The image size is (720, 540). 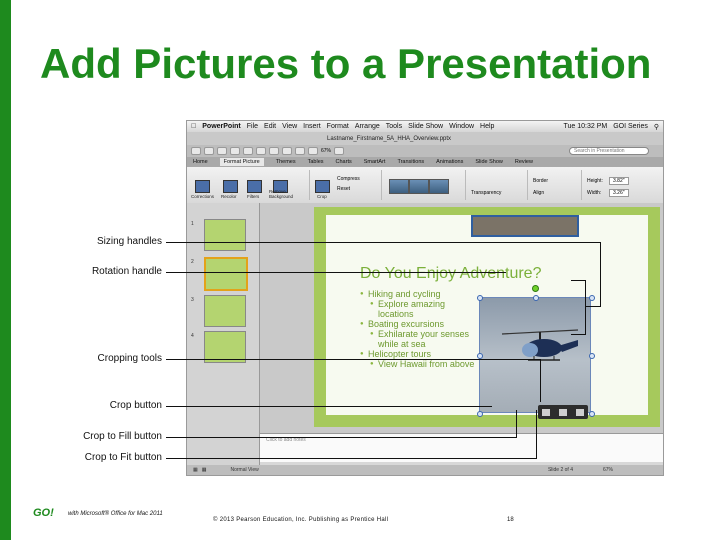 I want to click on sizing-handle-bottom-left, so click(x=480, y=414).